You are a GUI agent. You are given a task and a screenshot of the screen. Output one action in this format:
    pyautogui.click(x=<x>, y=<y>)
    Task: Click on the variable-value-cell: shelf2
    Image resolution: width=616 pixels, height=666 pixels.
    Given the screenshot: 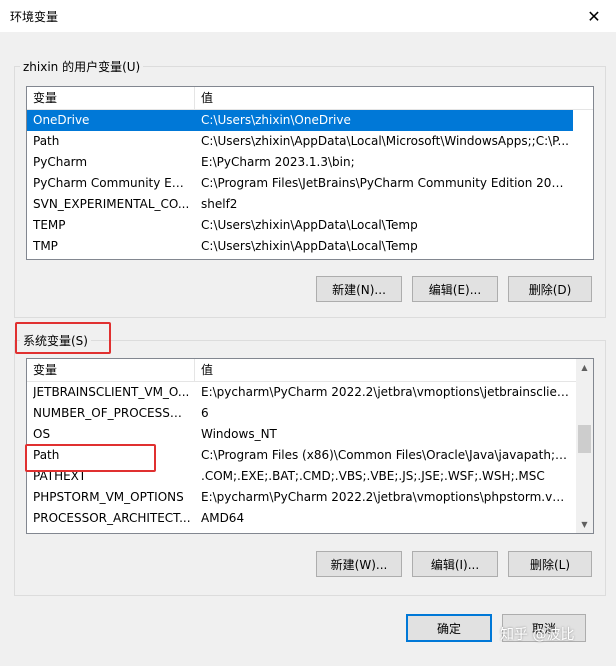 What is the action you would take?
    pyautogui.click(x=219, y=204)
    